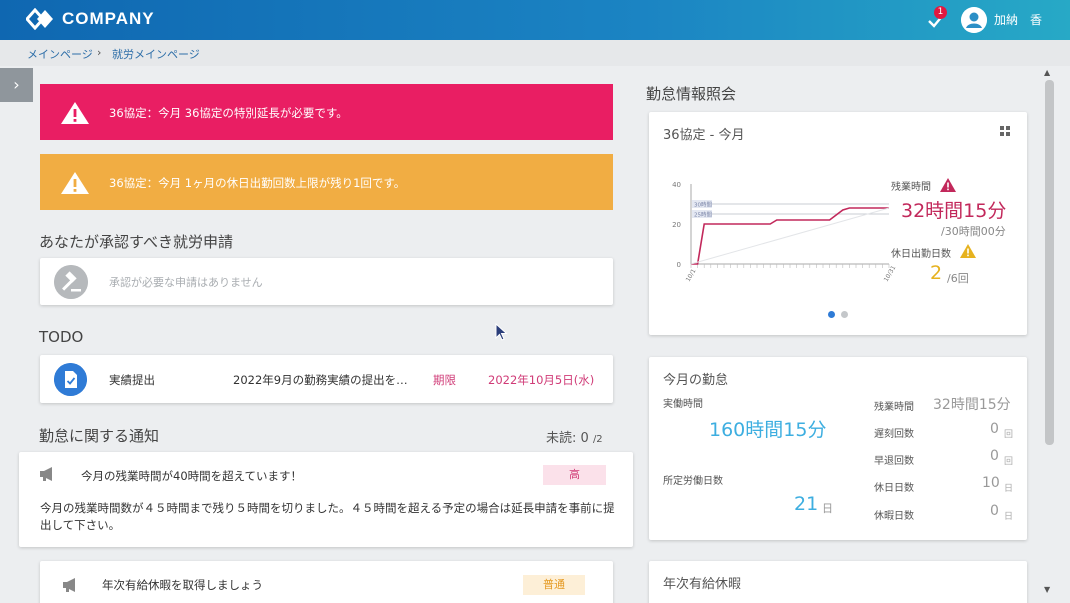  Describe the element at coordinates (894, 434) in the screenshot. I see `stat-late-label: 遅刻回数` at that location.